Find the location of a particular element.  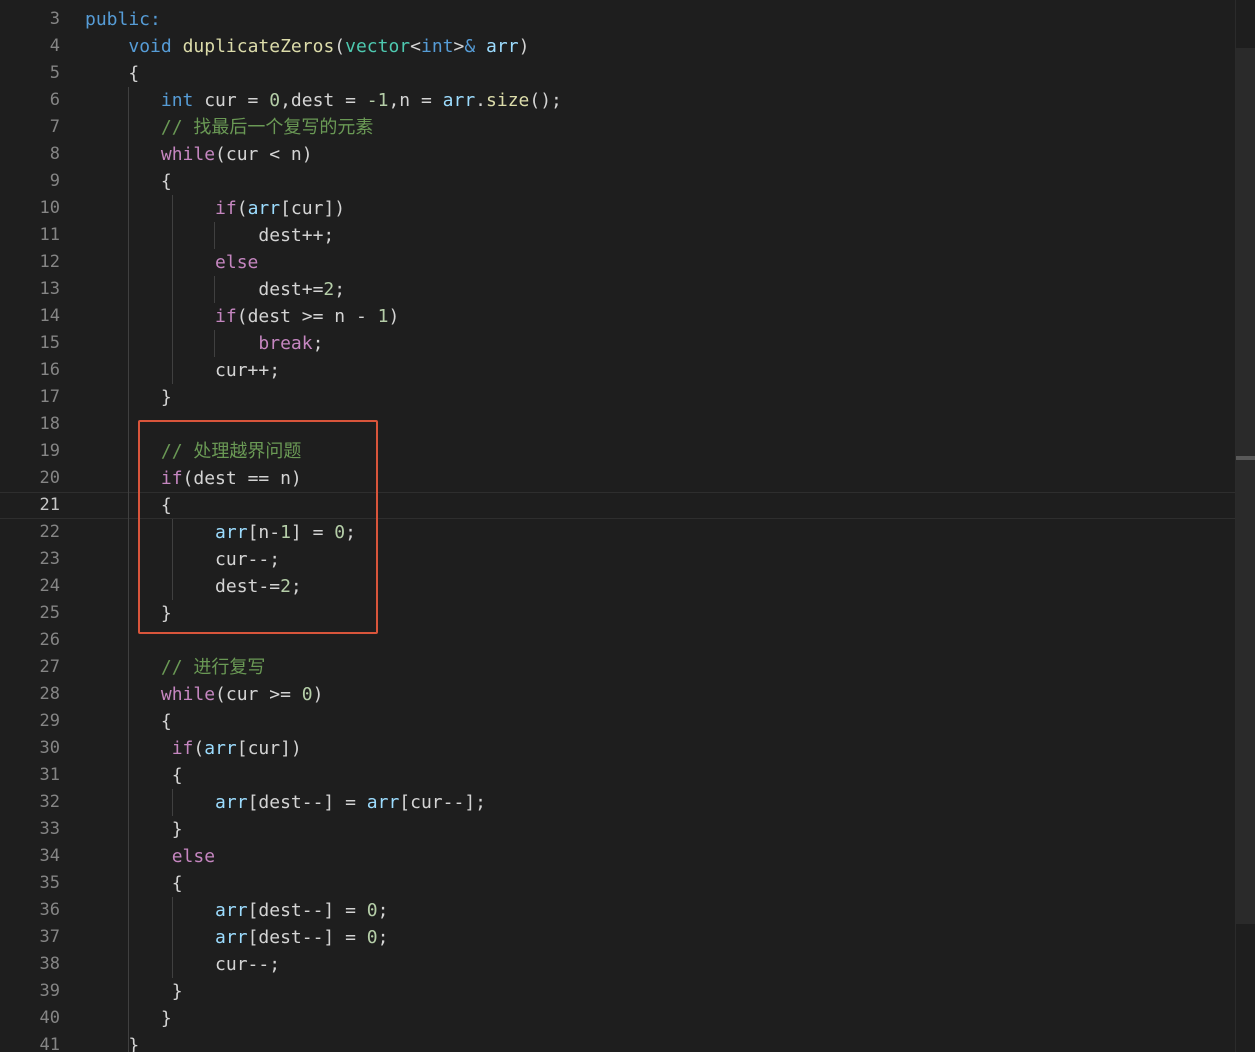

code-text: (); is located at coordinates (545, 100).